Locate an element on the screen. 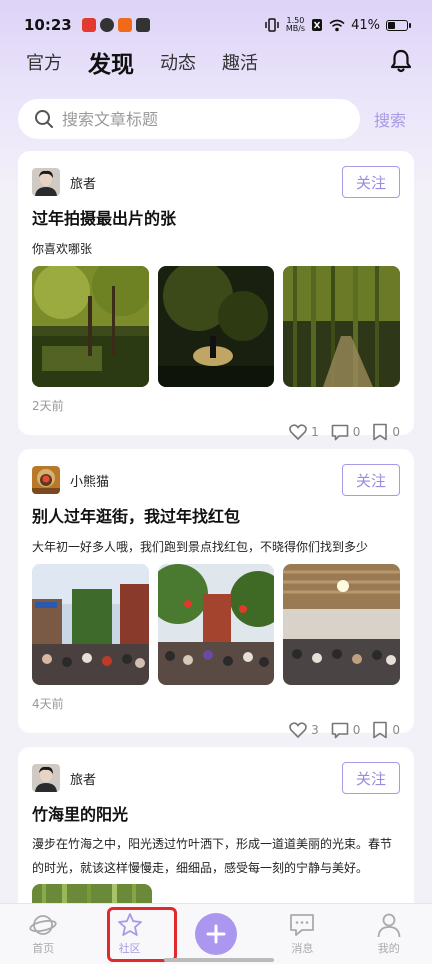  nav-community: 社区 is located at coordinates (130, 934).